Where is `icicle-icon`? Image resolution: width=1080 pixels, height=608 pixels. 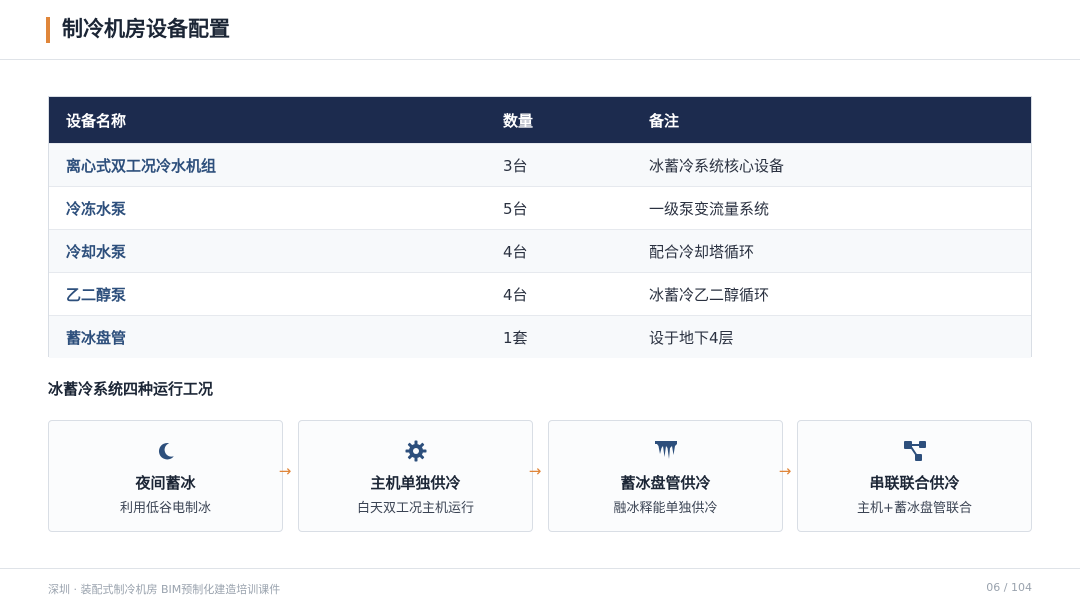 icicle-icon is located at coordinates (665, 451).